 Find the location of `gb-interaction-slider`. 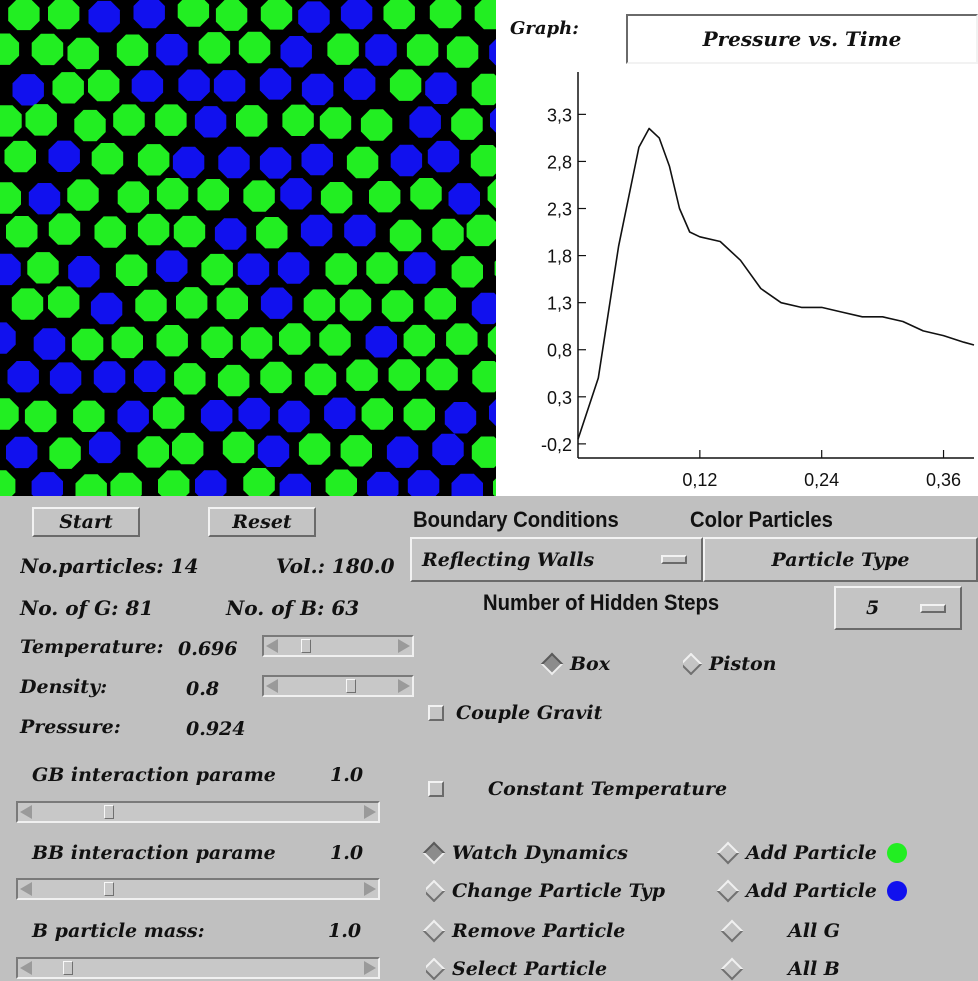

gb-interaction-slider is located at coordinates (198, 812).